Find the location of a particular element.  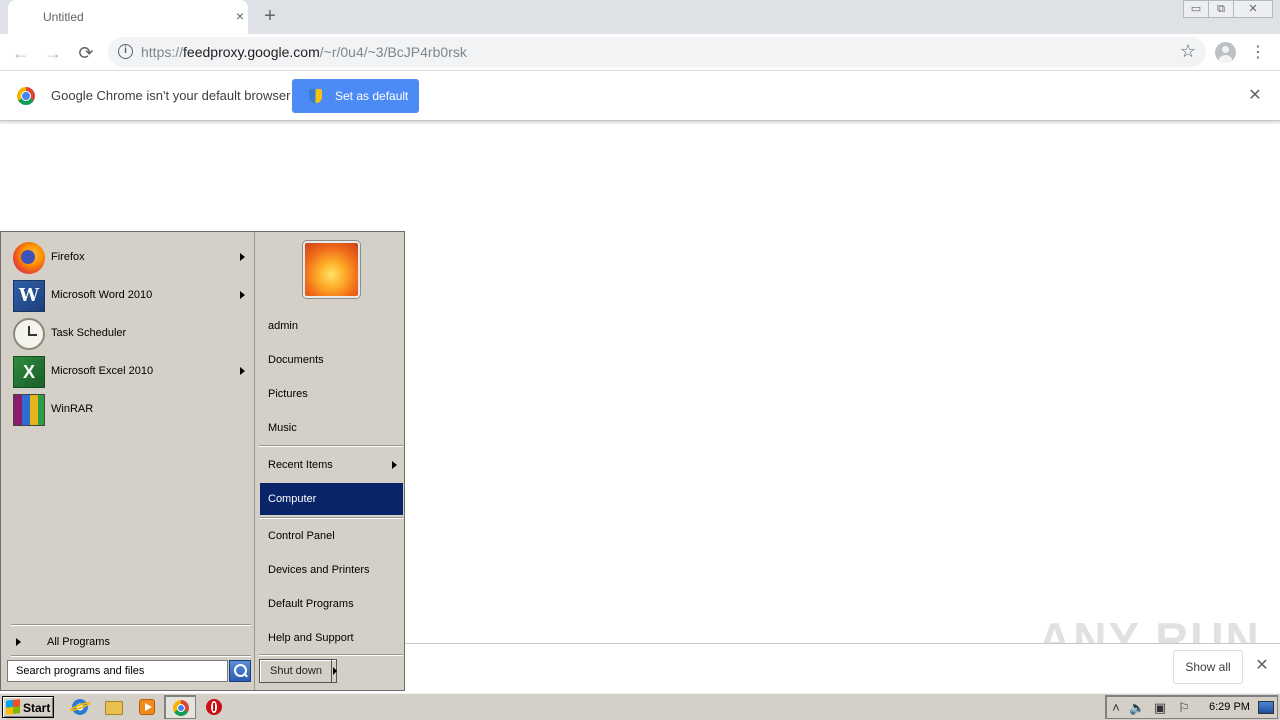

url-path: /~r/0u4/~3/BcJP4rb0rsk is located at coordinates (393, 52).